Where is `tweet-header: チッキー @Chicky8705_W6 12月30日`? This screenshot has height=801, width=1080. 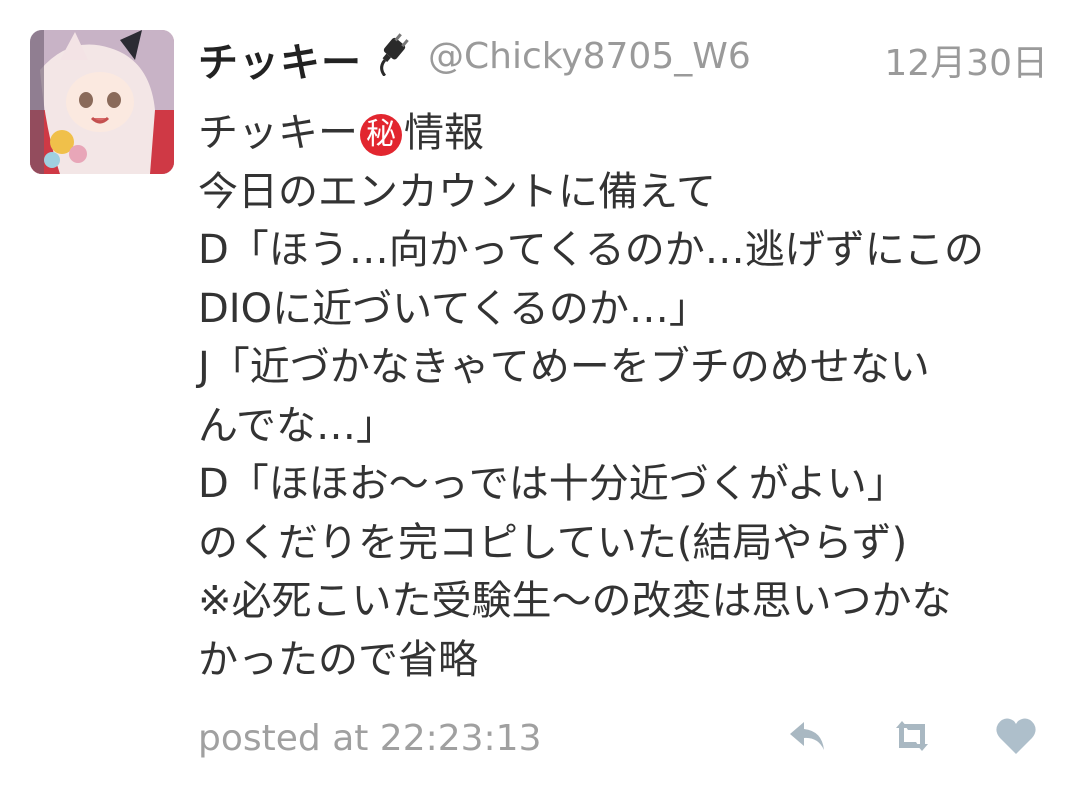 tweet-header: チッキー @Chicky8705_W6 12月30日 is located at coordinates (623, 57).